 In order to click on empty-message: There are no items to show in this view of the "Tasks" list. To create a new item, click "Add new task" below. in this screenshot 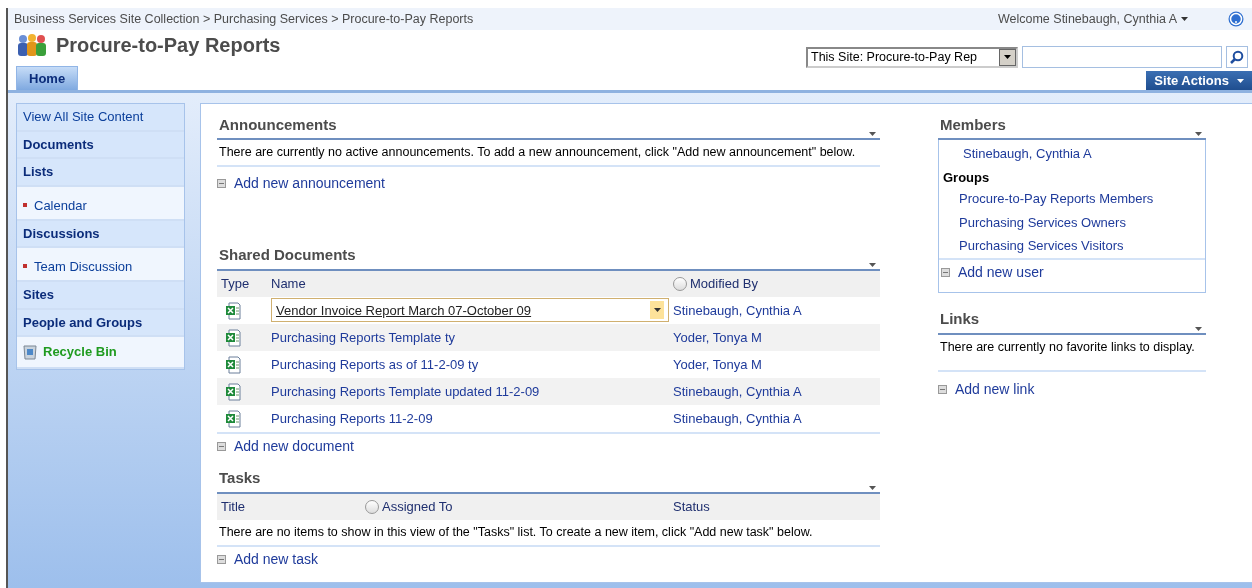, I will do `click(548, 533)`.